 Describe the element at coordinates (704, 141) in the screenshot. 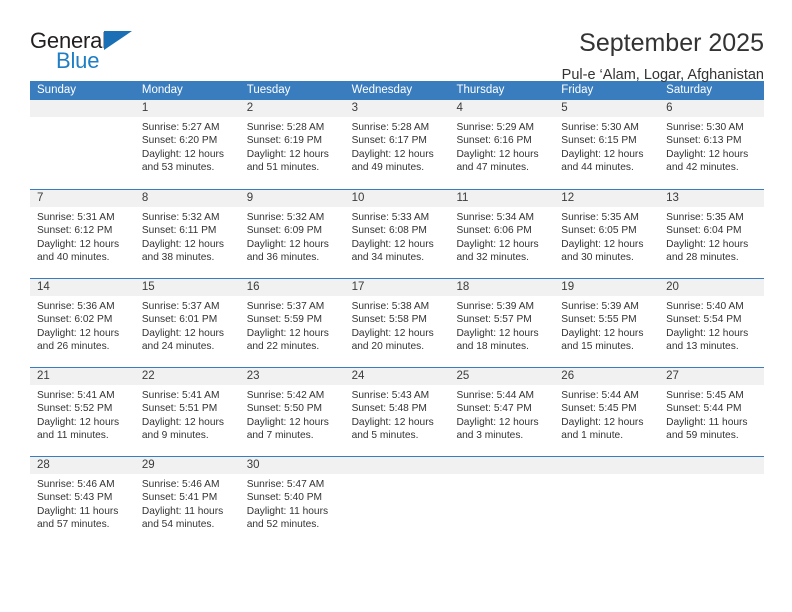

I see `day-detail-line: Sunset: 6:13 PM` at that location.